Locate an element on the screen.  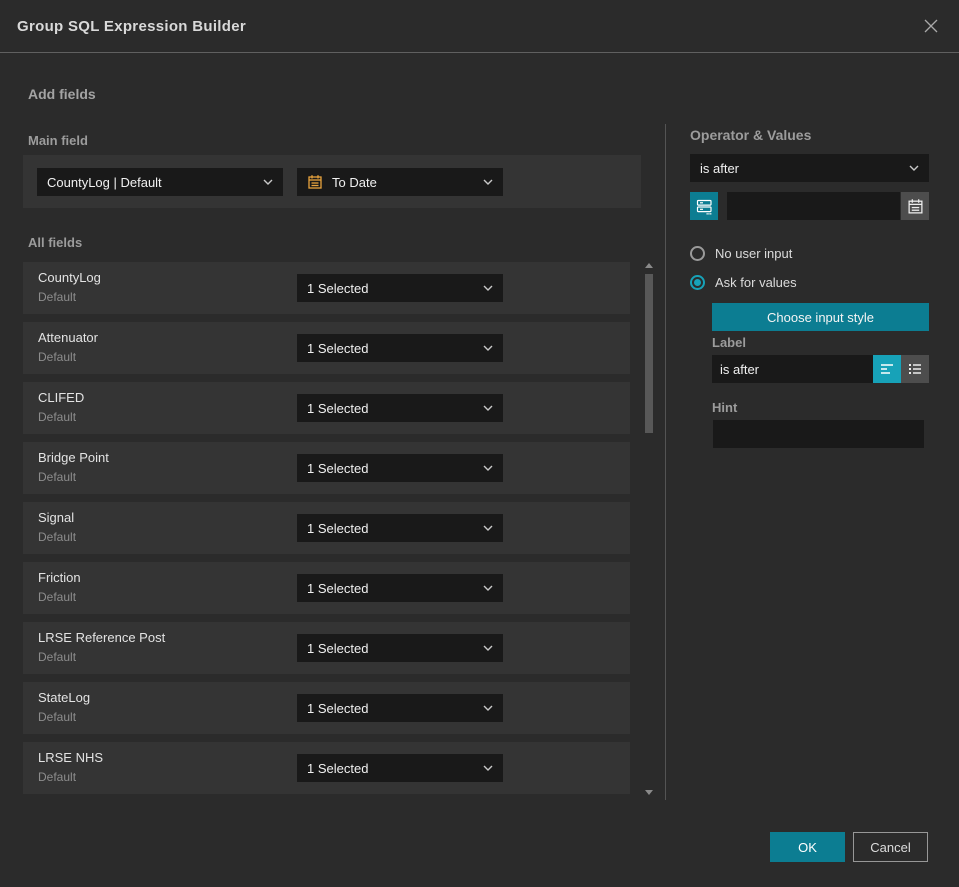
align-left-icon is located at coordinates (887, 369).